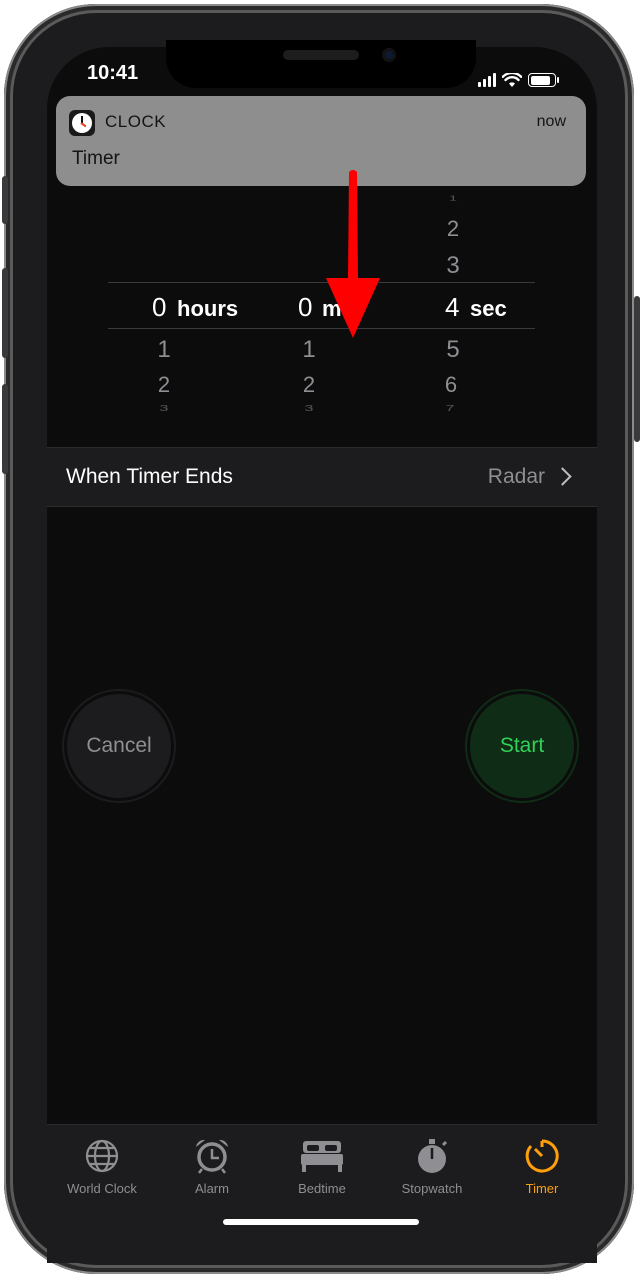 The height and width of the screenshot is (1280, 642). What do you see at coordinates (309, 349) in the screenshot?
I see `minutes-below-1: 1` at bounding box center [309, 349].